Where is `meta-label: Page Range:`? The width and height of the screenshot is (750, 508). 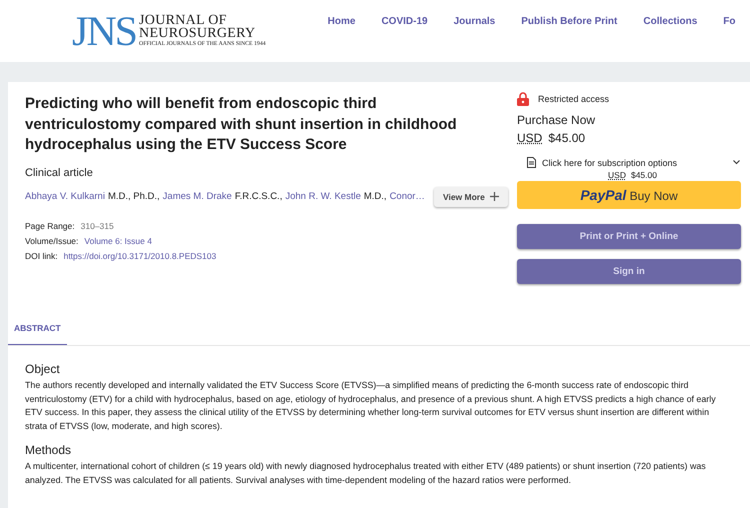
meta-label: Page Range: is located at coordinates (50, 226).